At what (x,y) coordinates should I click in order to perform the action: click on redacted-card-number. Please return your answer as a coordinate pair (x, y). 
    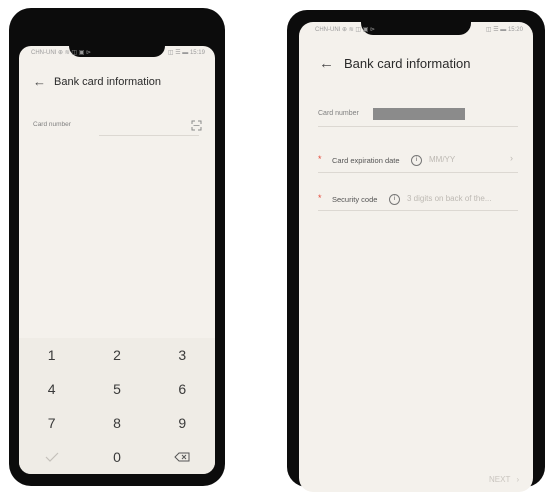
    Looking at the image, I should click on (419, 114).